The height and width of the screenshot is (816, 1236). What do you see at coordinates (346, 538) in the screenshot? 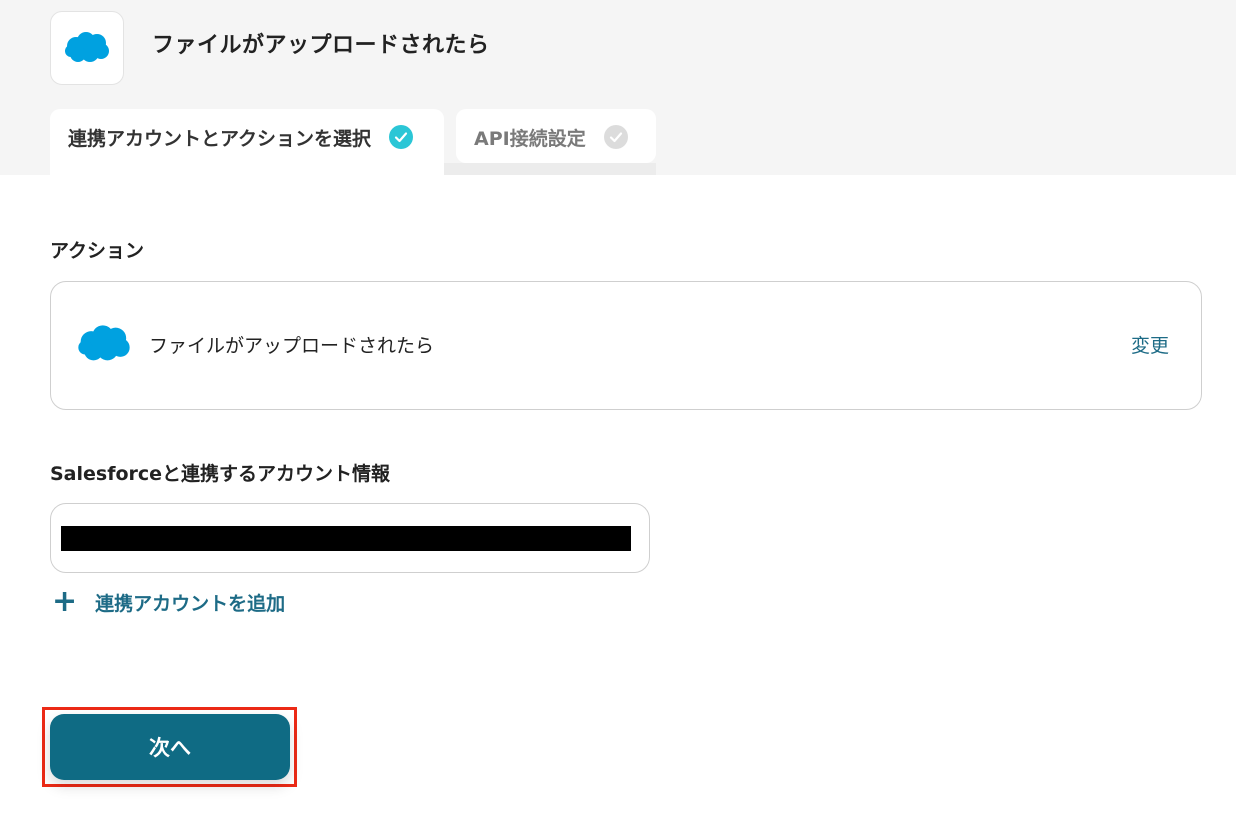
I see `redacted-account-value` at bounding box center [346, 538].